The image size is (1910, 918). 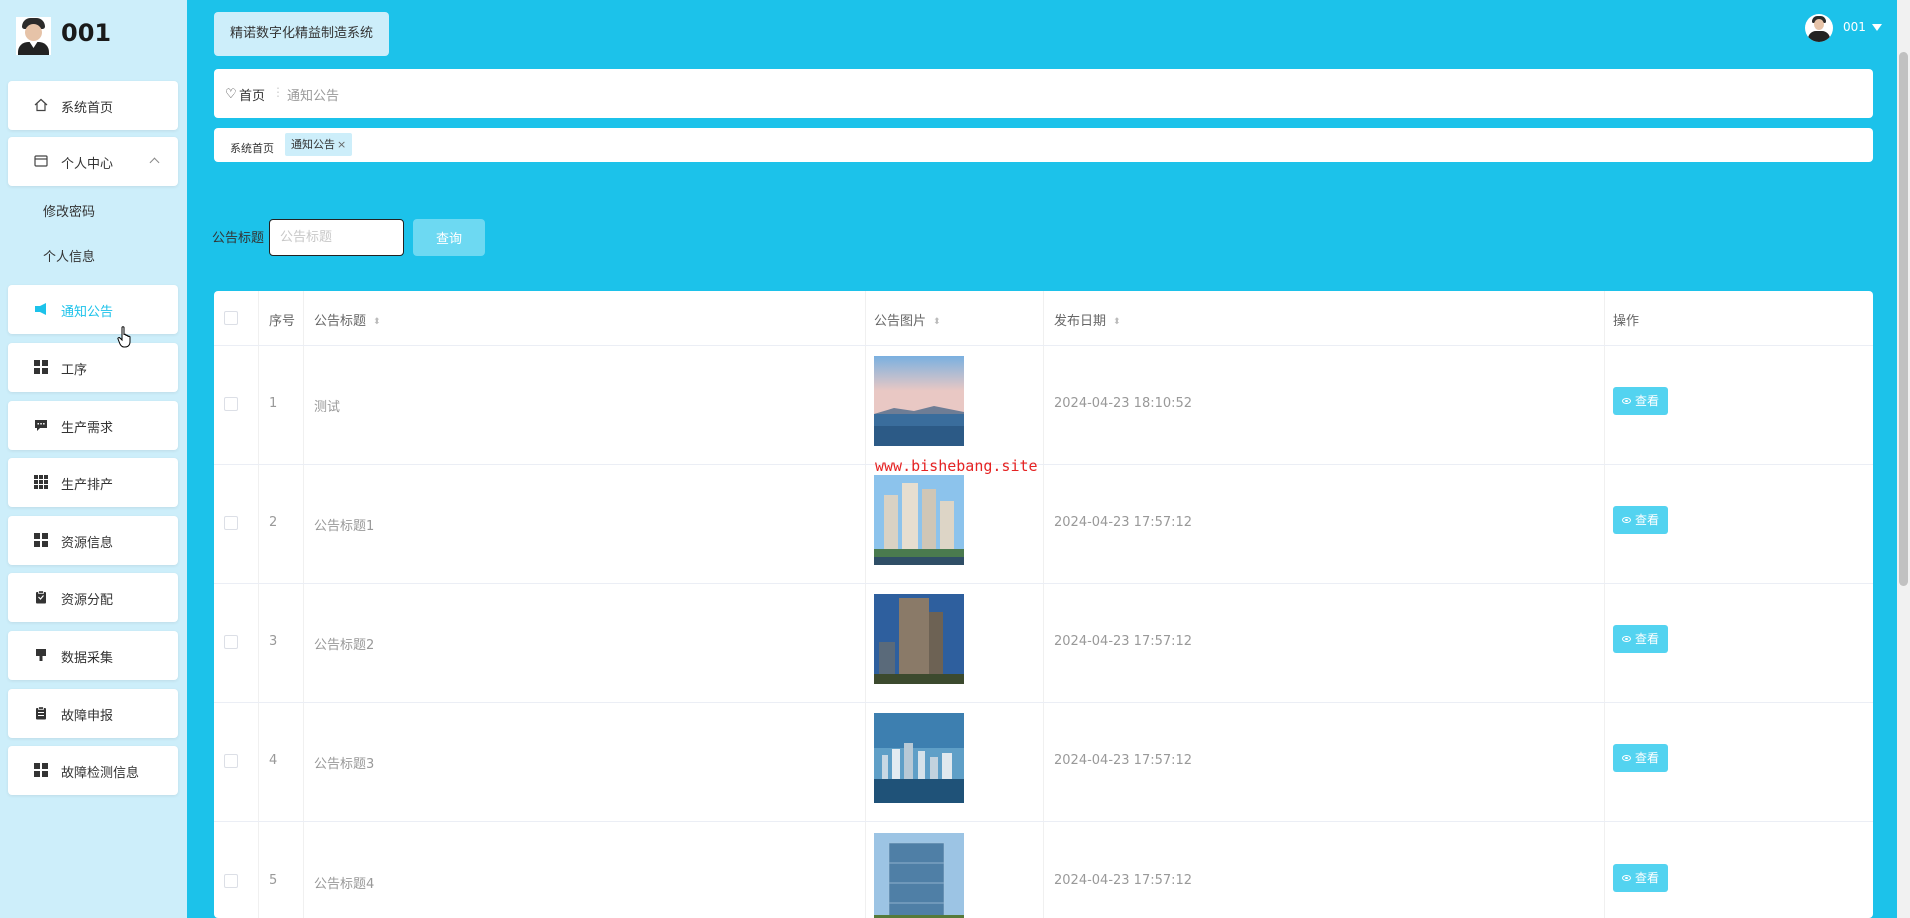 I want to click on close-icon: ×, so click(x=341, y=144).